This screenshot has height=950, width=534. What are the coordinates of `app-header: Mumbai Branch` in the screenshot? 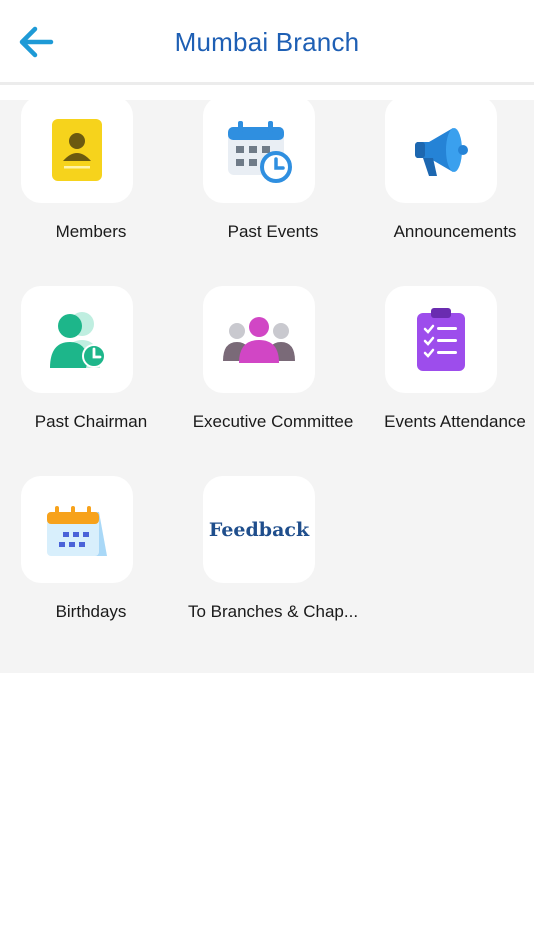 It's located at (267, 42).